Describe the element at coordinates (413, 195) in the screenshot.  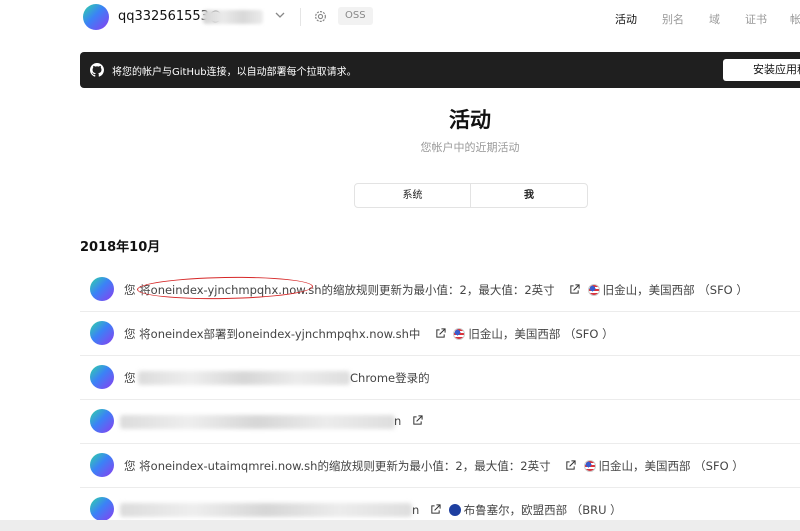
I see `filter-system-button: 系统` at that location.